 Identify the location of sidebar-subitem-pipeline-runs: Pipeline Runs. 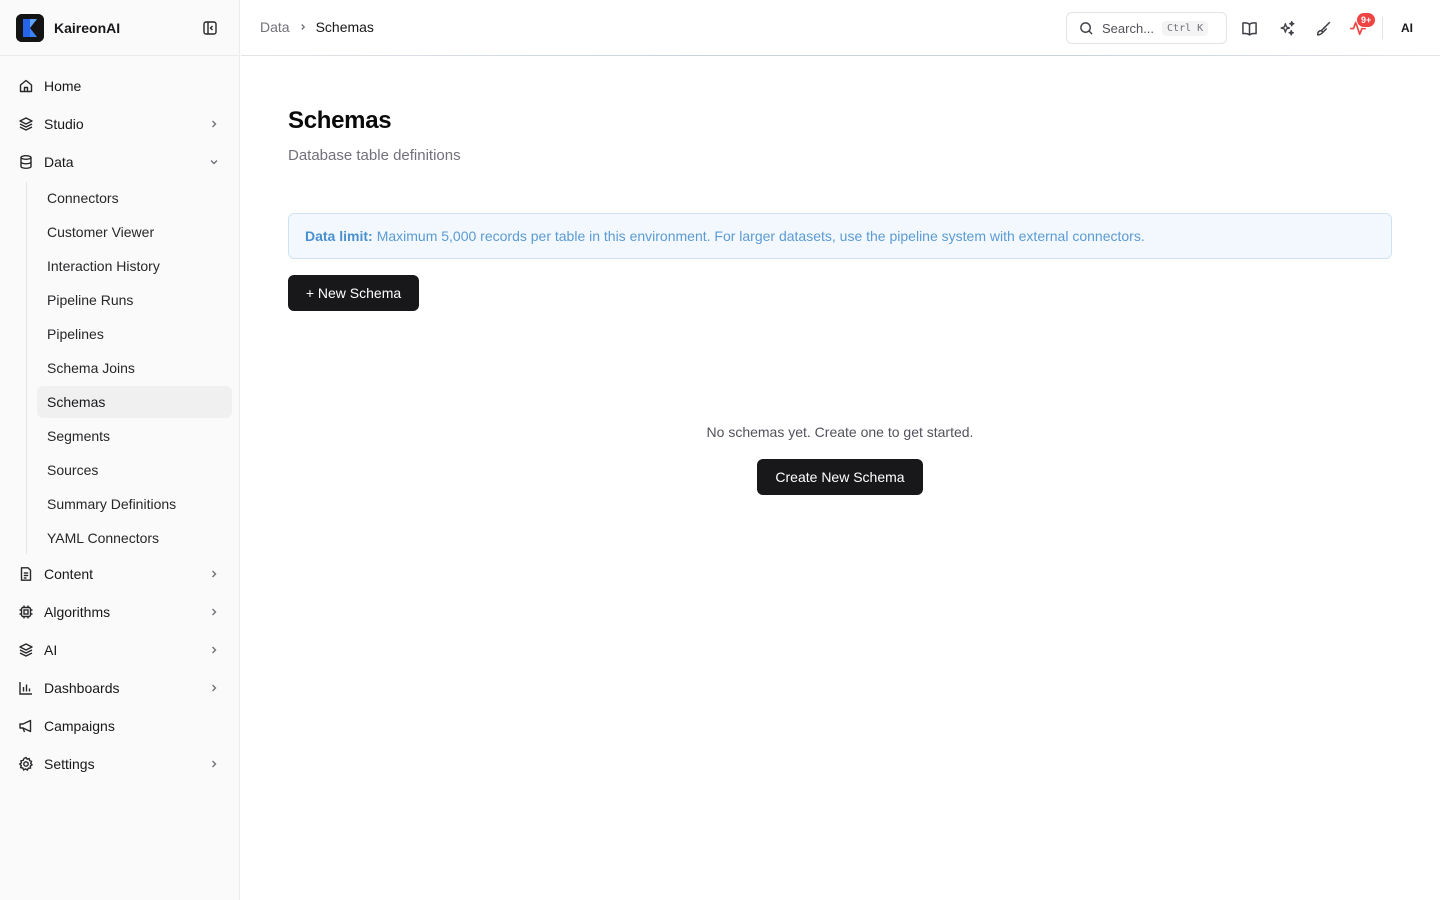
(134, 300).